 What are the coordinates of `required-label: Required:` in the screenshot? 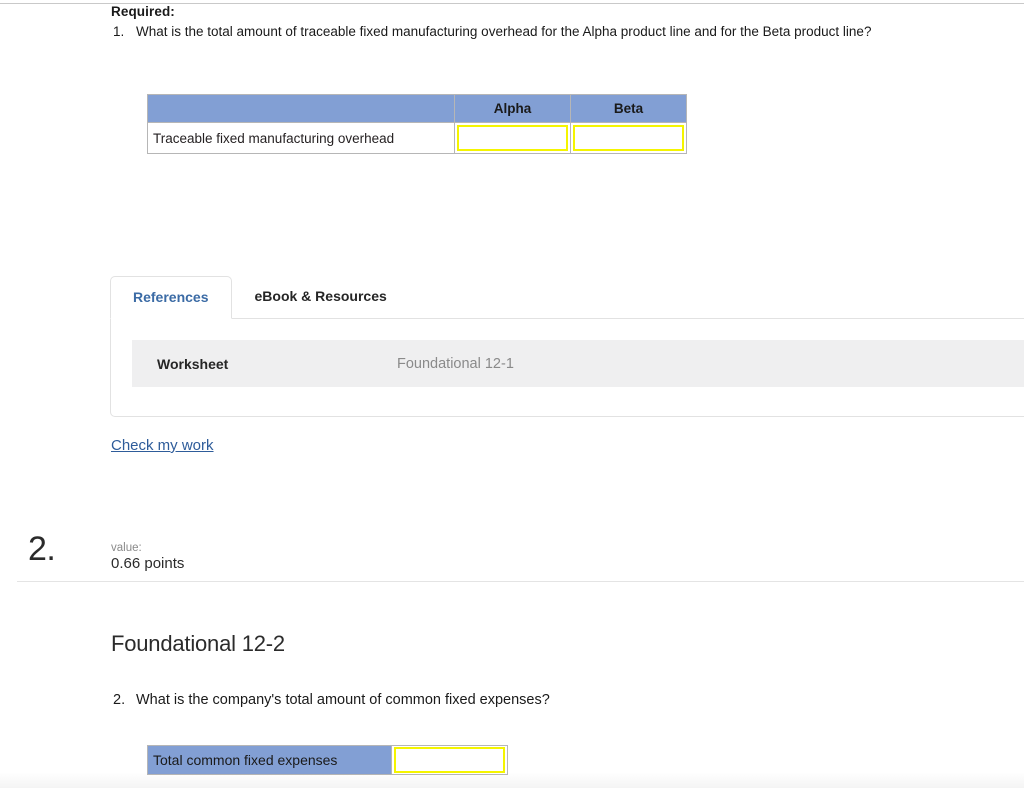 It's located at (143, 11).